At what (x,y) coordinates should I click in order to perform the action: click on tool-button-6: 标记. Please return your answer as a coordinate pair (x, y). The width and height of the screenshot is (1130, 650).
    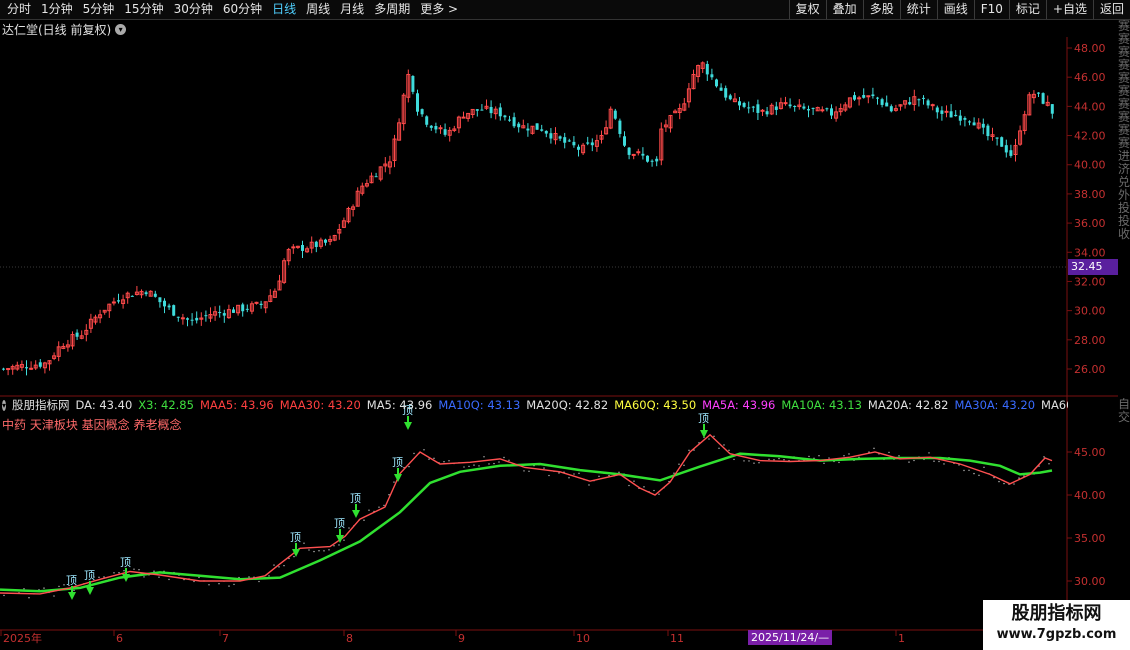
    Looking at the image, I should click on (1027, 9).